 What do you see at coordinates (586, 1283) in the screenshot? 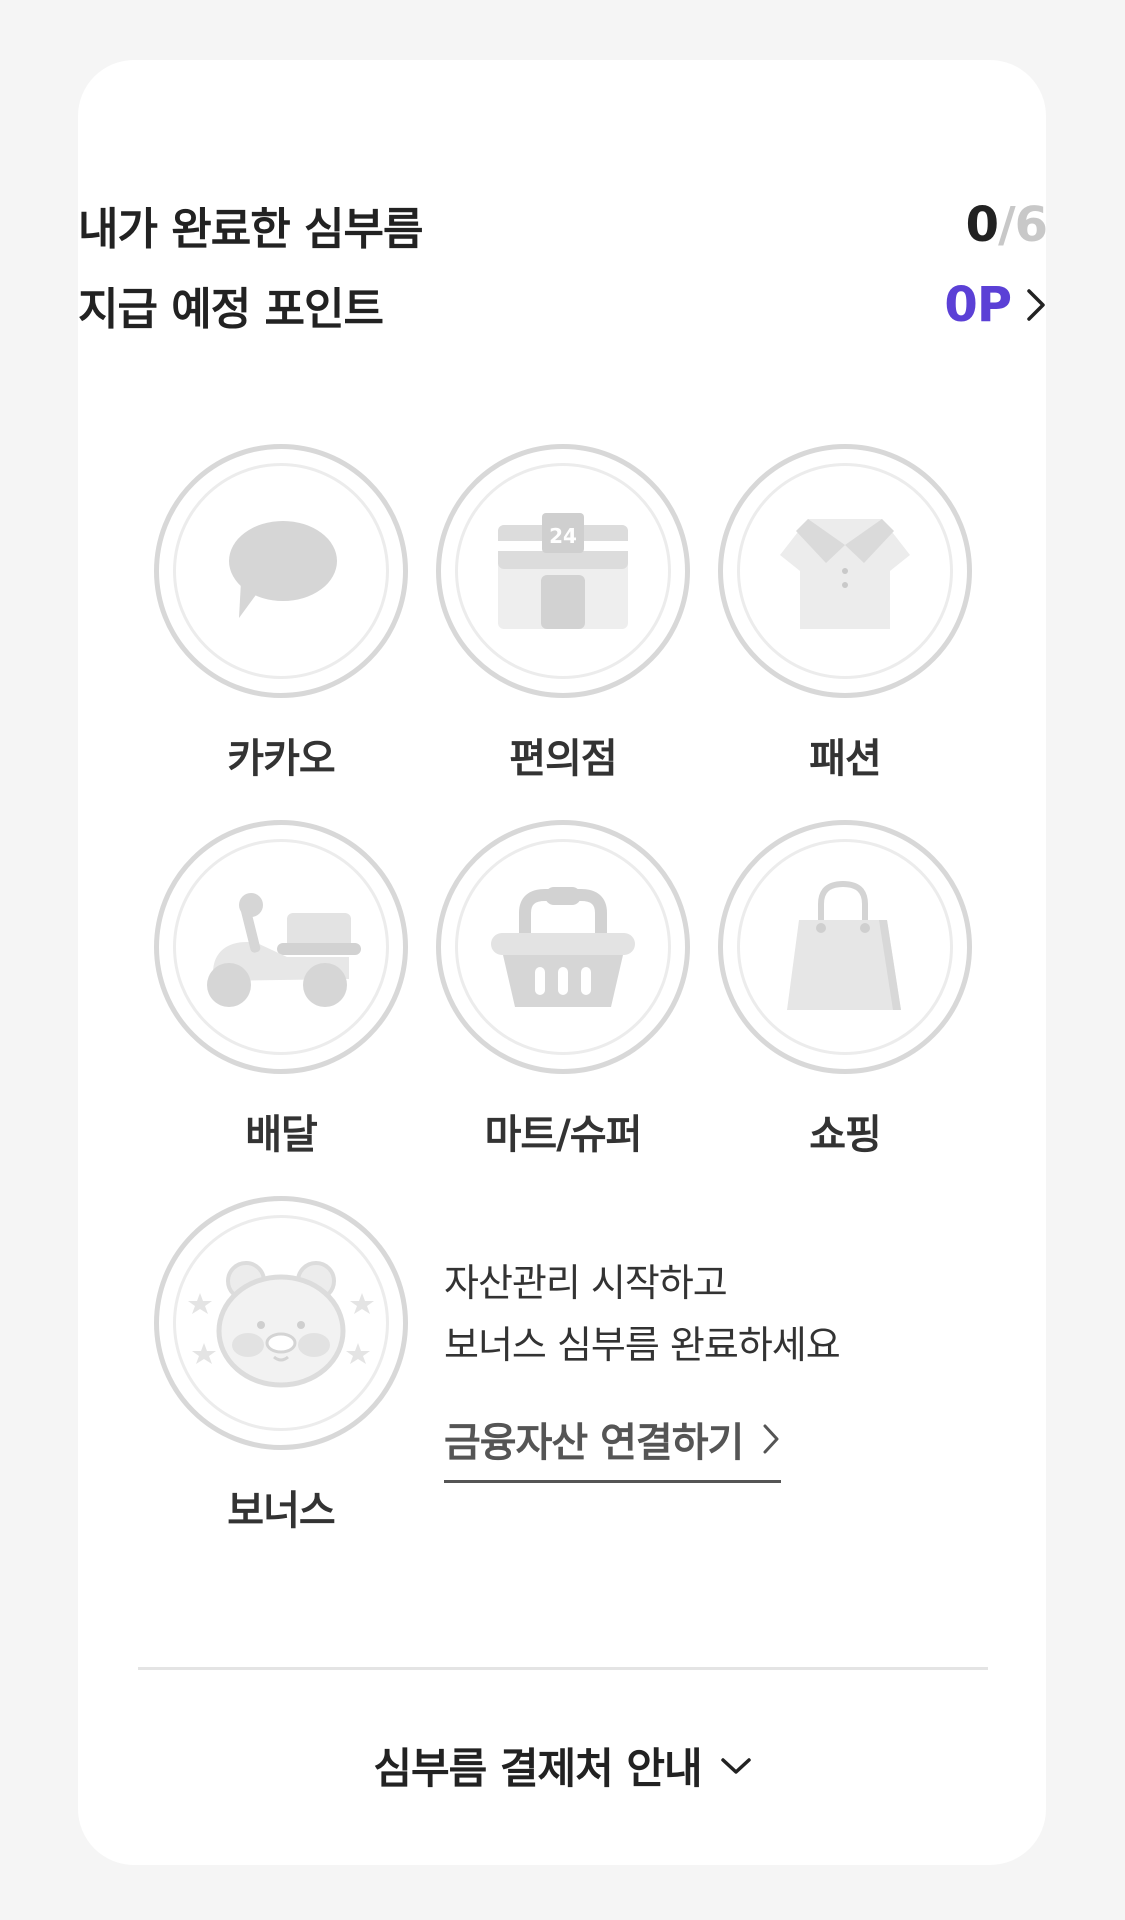
I see `bonus-line-1: 자산관리 시작하고` at bounding box center [586, 1283].